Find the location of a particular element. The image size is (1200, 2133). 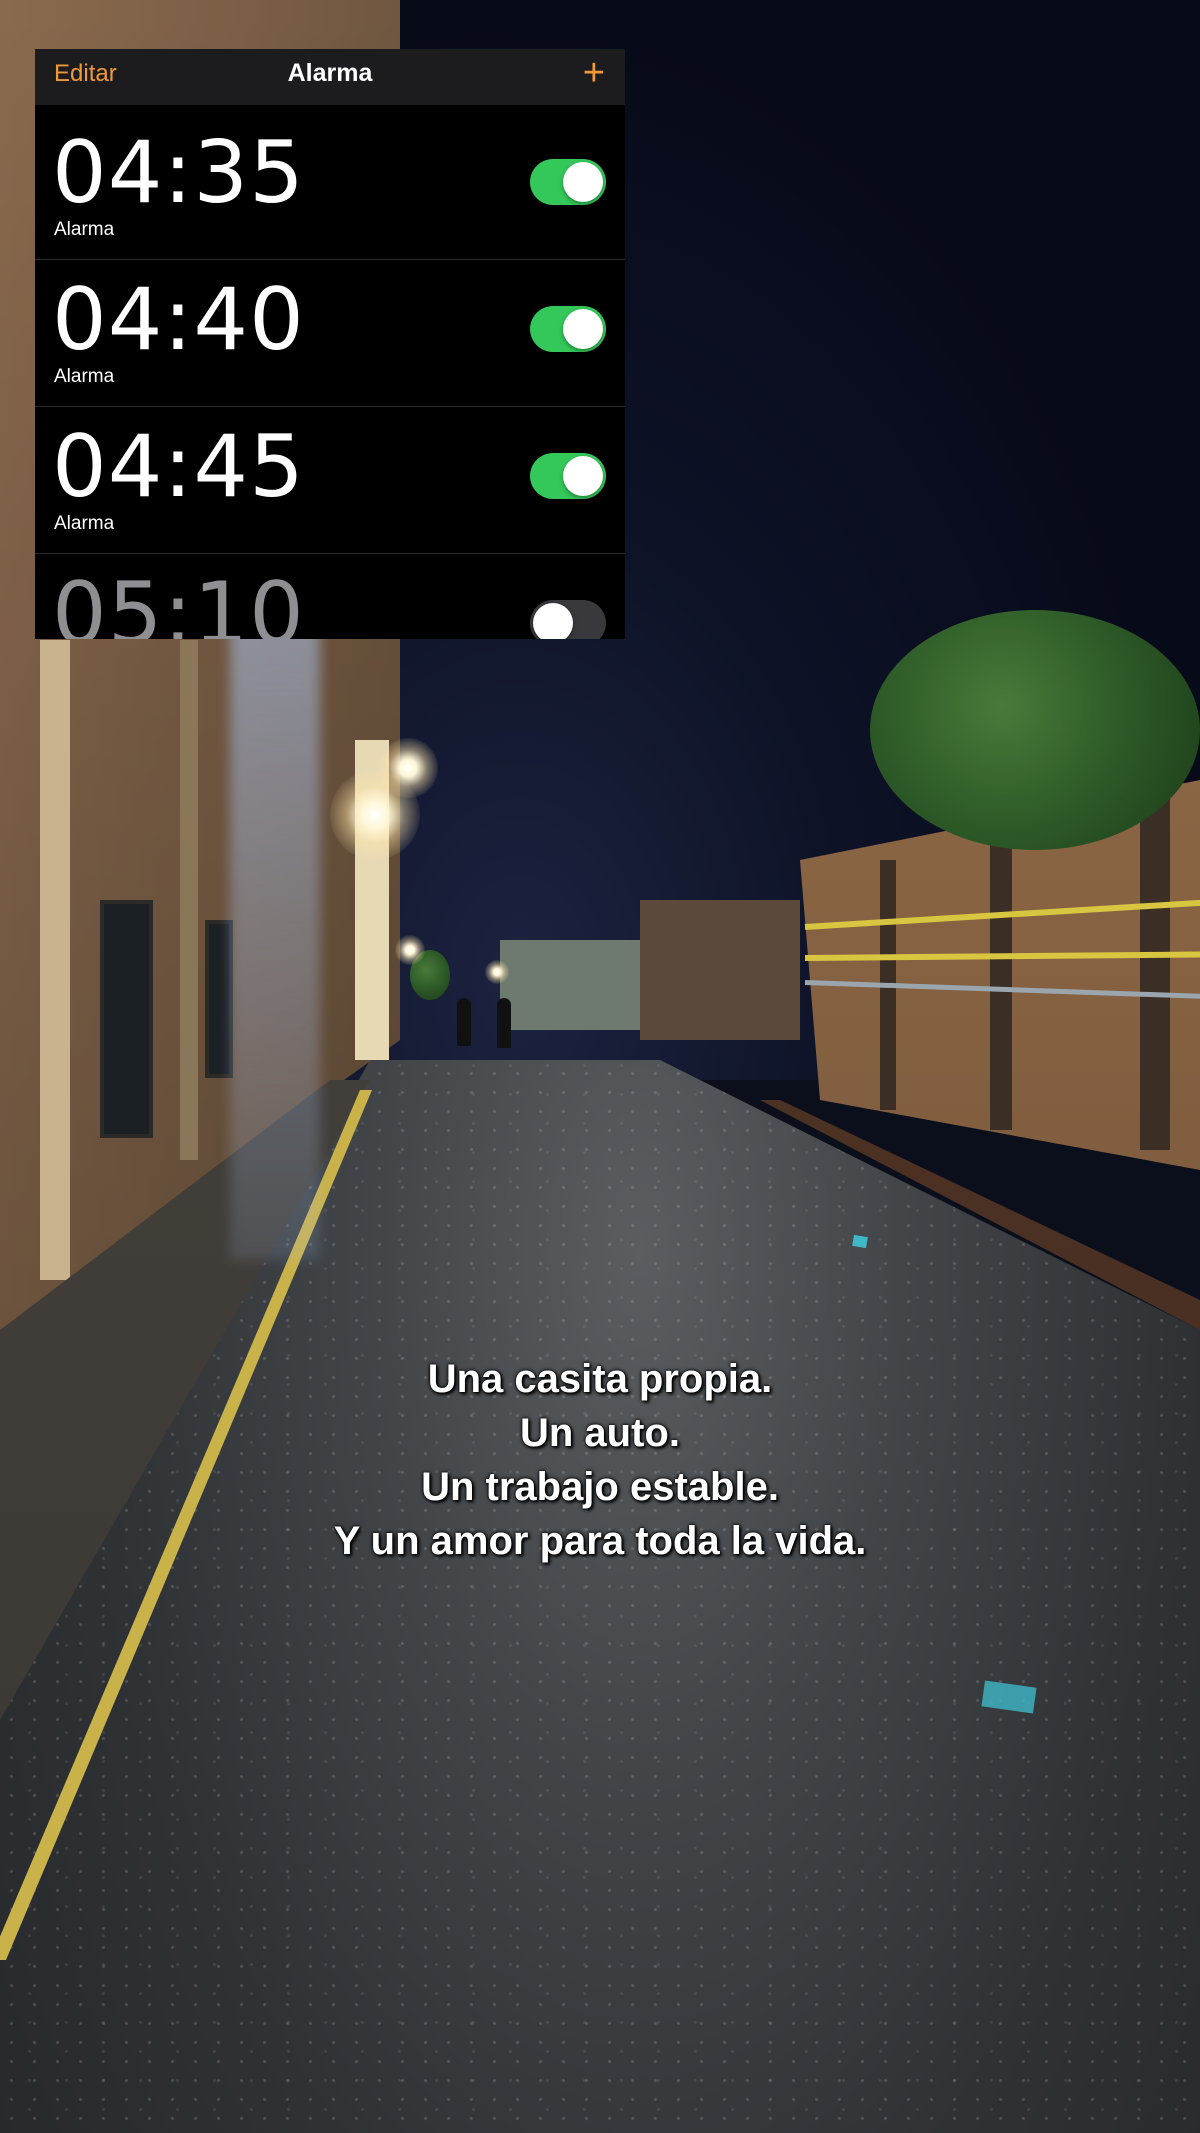

lens-glare is located at coordinates (275, 940).